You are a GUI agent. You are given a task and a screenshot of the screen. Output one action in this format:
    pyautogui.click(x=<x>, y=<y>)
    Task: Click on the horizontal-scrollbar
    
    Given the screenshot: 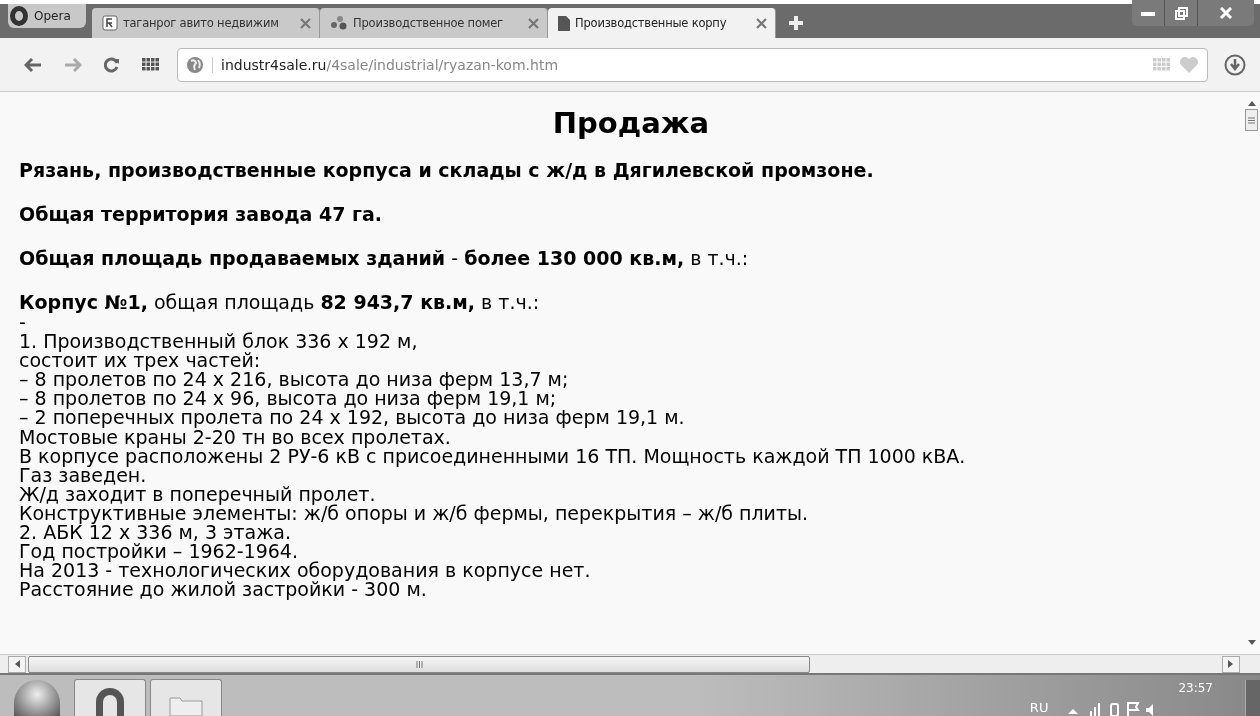 What is the action you would take?
    pyautogui.click(x=630, y=663)
    